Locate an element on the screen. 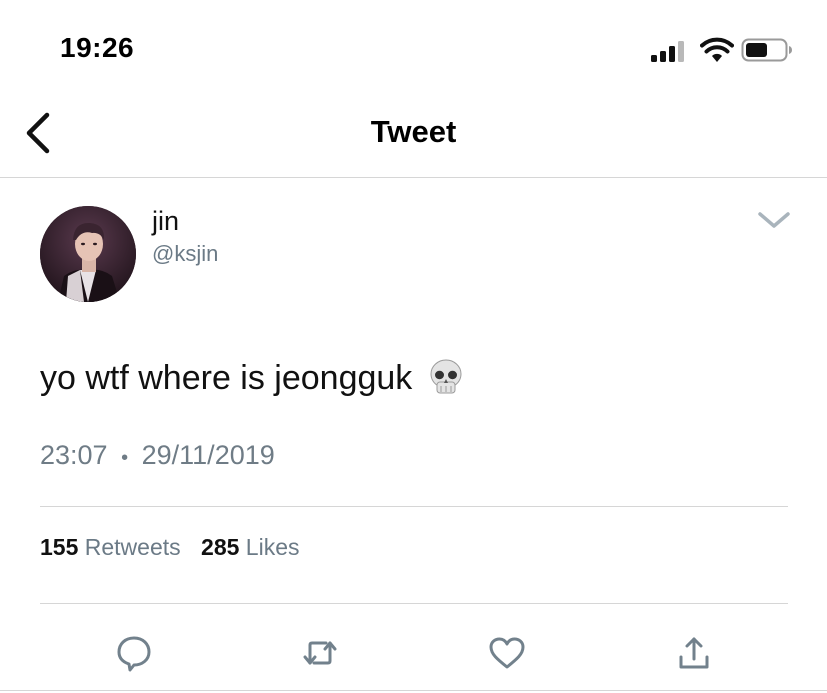 The width and height of the screenshot is (827, 693). reply-icon is located at coordinates (134, 654).